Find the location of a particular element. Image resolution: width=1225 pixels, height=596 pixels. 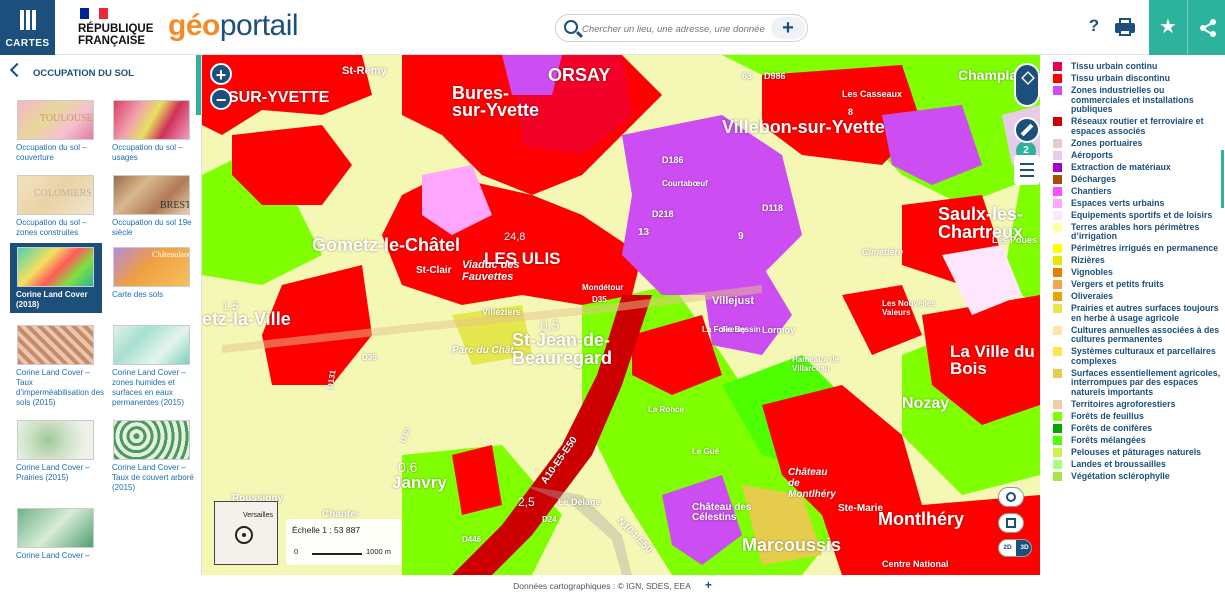

legend-scrollbar is located at coordinates (1222, 179).